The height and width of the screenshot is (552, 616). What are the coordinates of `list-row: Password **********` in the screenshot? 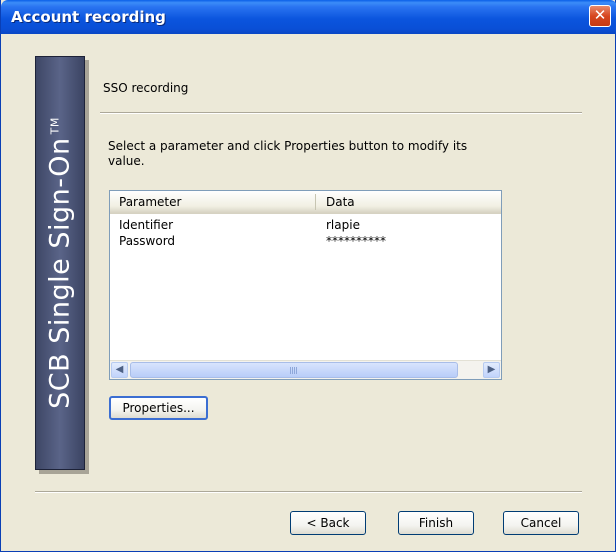 It's located at (305, 242).